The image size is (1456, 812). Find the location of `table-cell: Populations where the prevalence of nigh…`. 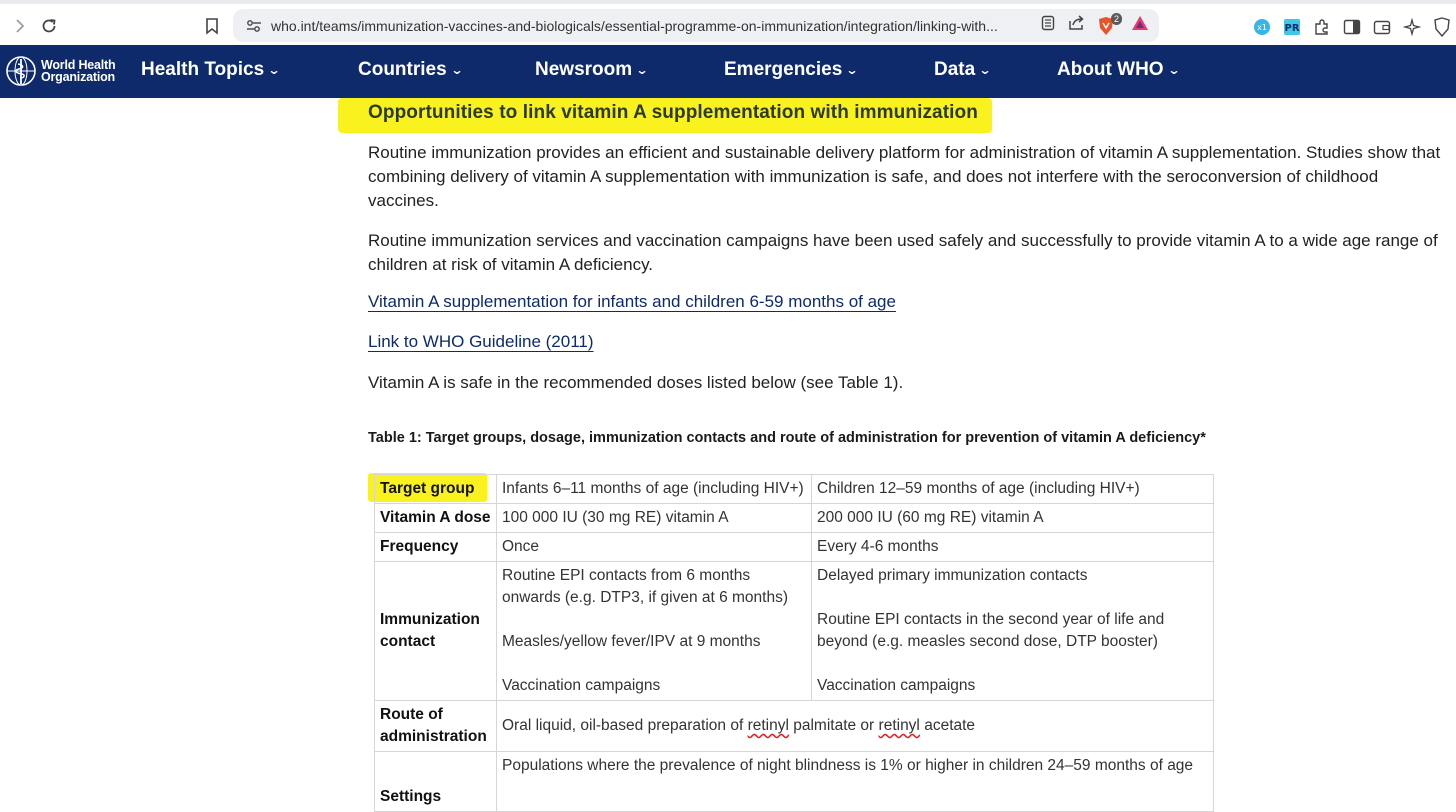

table-cell: Populations where the prevalence of nigh… is located at coordinates (855, 781).